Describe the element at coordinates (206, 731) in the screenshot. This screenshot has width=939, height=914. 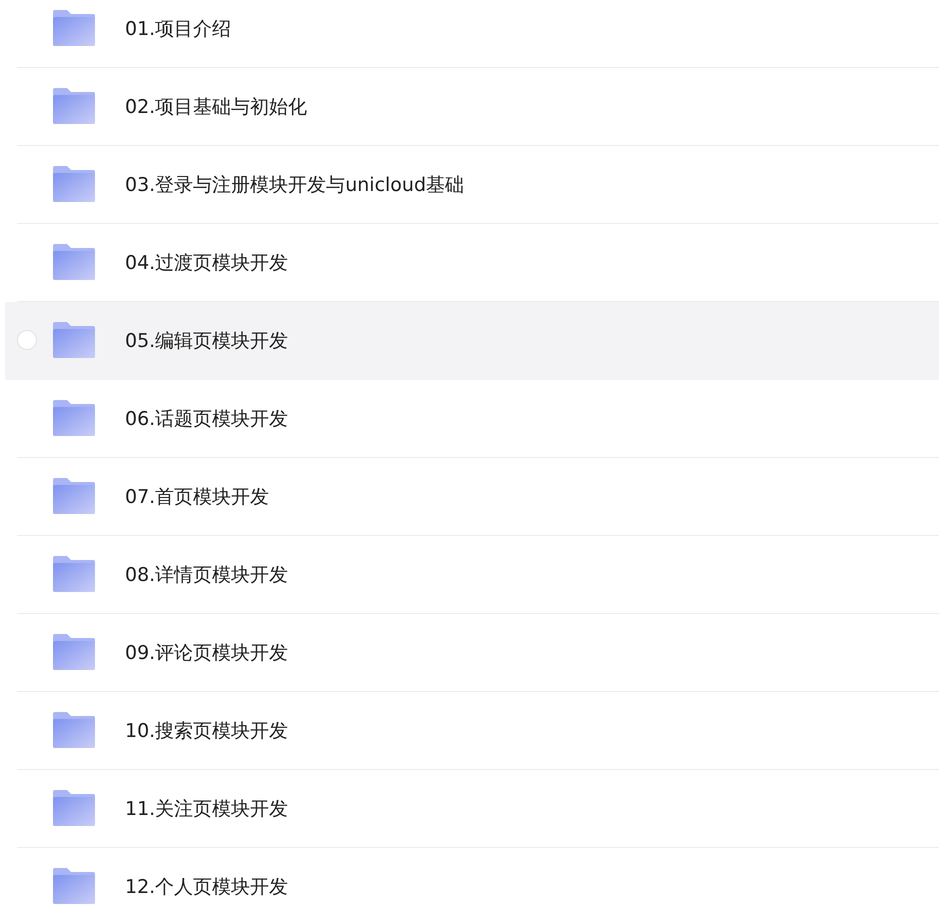
I see `file-name: 10.搜索页模块开发` at that location.